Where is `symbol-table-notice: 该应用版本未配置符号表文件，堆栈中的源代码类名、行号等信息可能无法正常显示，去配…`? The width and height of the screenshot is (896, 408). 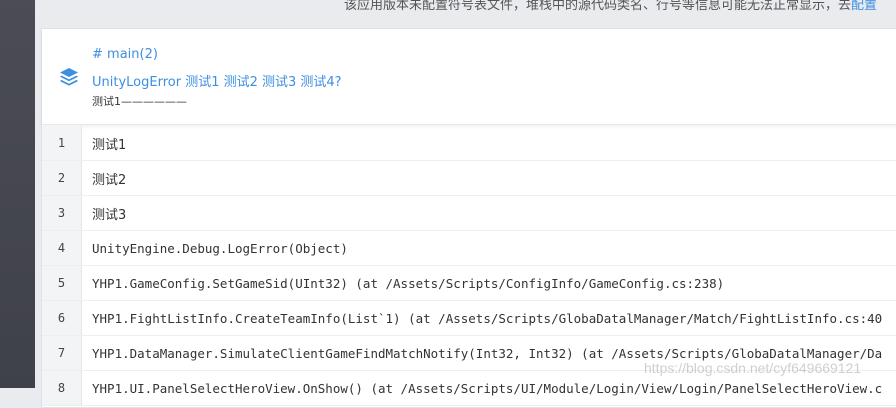 symbol-table-notice: 该应用版本未配置符号表文件，堆栈中的源代码类名、行号等信息可能无法正常显示，去配… is located at coordinates (620, 7).